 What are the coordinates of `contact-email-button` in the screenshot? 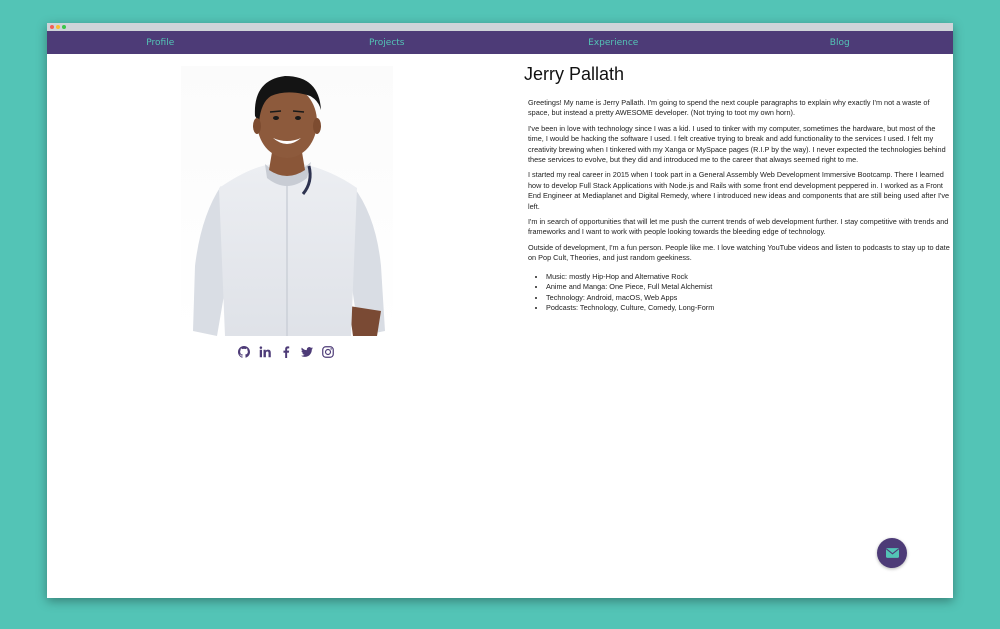 It's located at (892, 553).